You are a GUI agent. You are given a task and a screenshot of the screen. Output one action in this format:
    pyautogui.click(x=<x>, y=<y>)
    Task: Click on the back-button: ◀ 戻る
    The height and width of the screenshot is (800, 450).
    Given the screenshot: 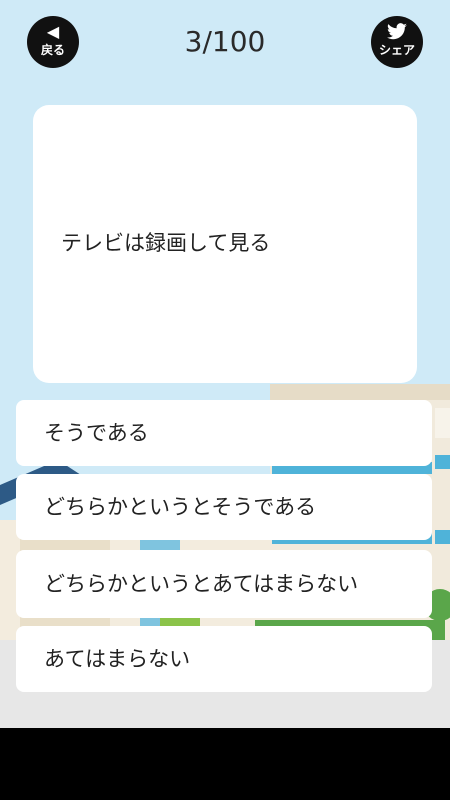 What is the action you would take?
    pyautogui.click(x=53, y=42)
    